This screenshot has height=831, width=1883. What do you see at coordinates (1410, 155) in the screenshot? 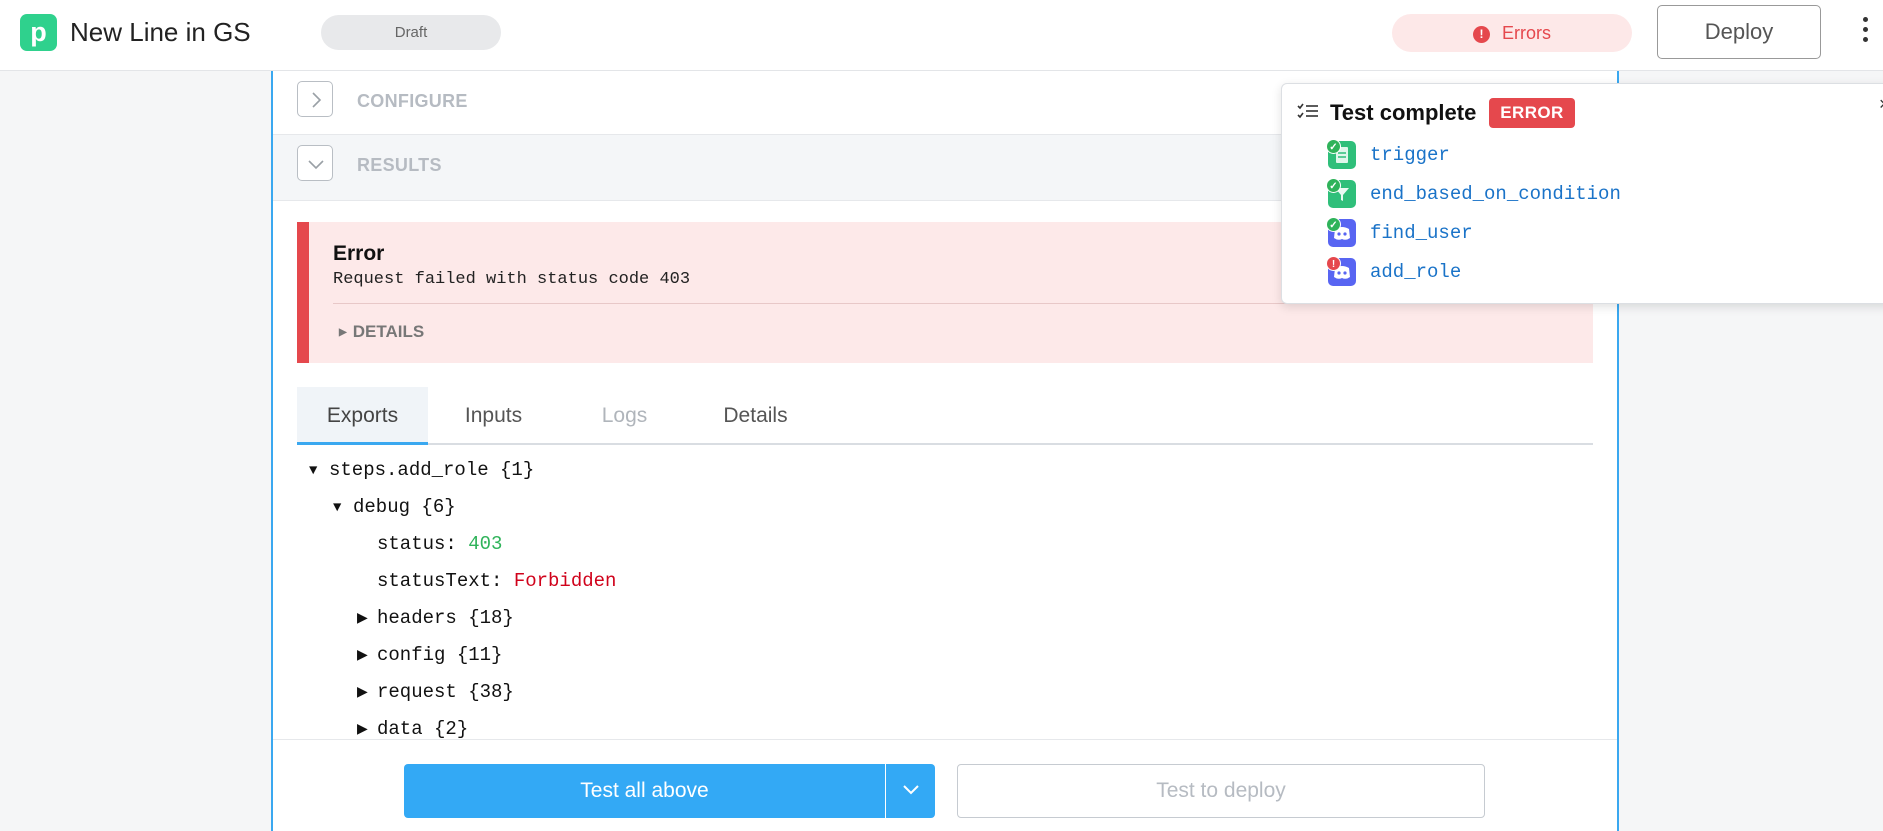
I see `step-label: trigger` at bounding box center [1410, 155].